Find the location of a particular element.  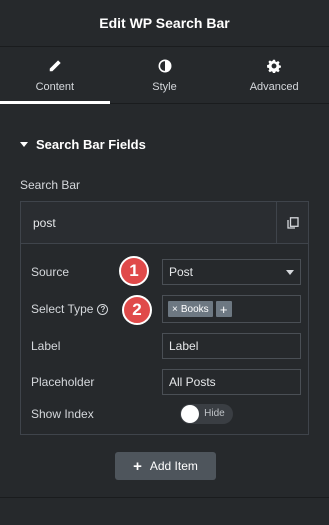

source-select: Post is located at coordinates (231, 272).